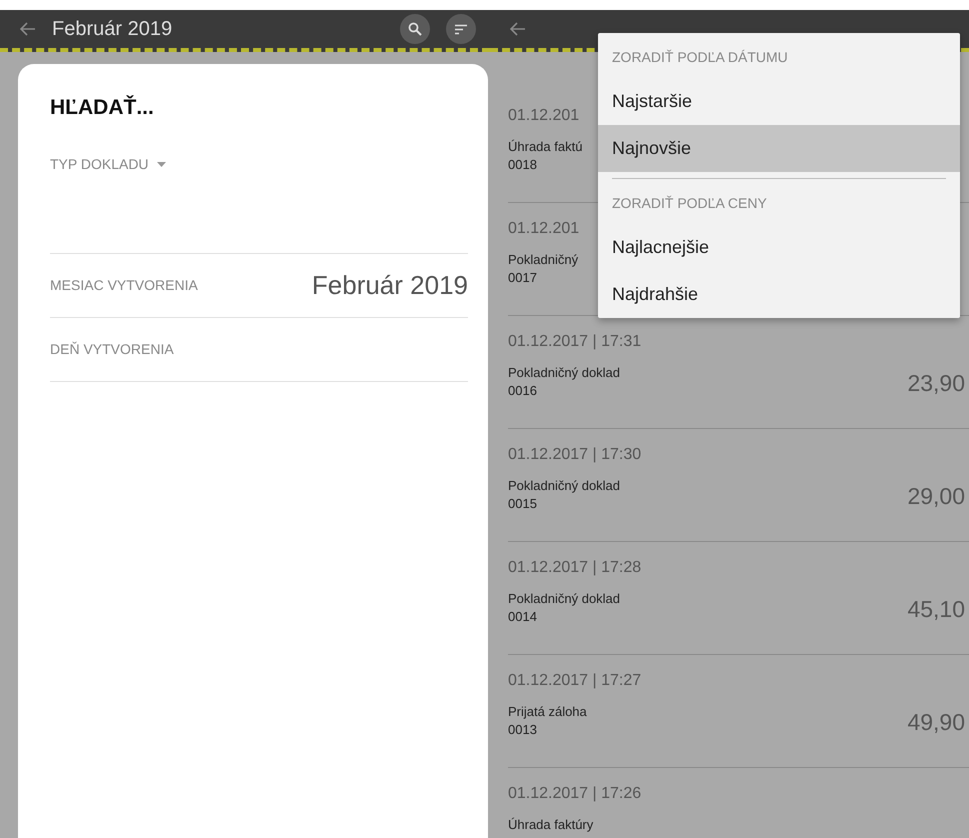 Image resolution: width=969 pixels, height=838 pixels. What do you see at coordinates (259, 204) in the screenshot?
I see `document-type-dropdown: TYP DOKLADU` at bounding box center [259, 204].